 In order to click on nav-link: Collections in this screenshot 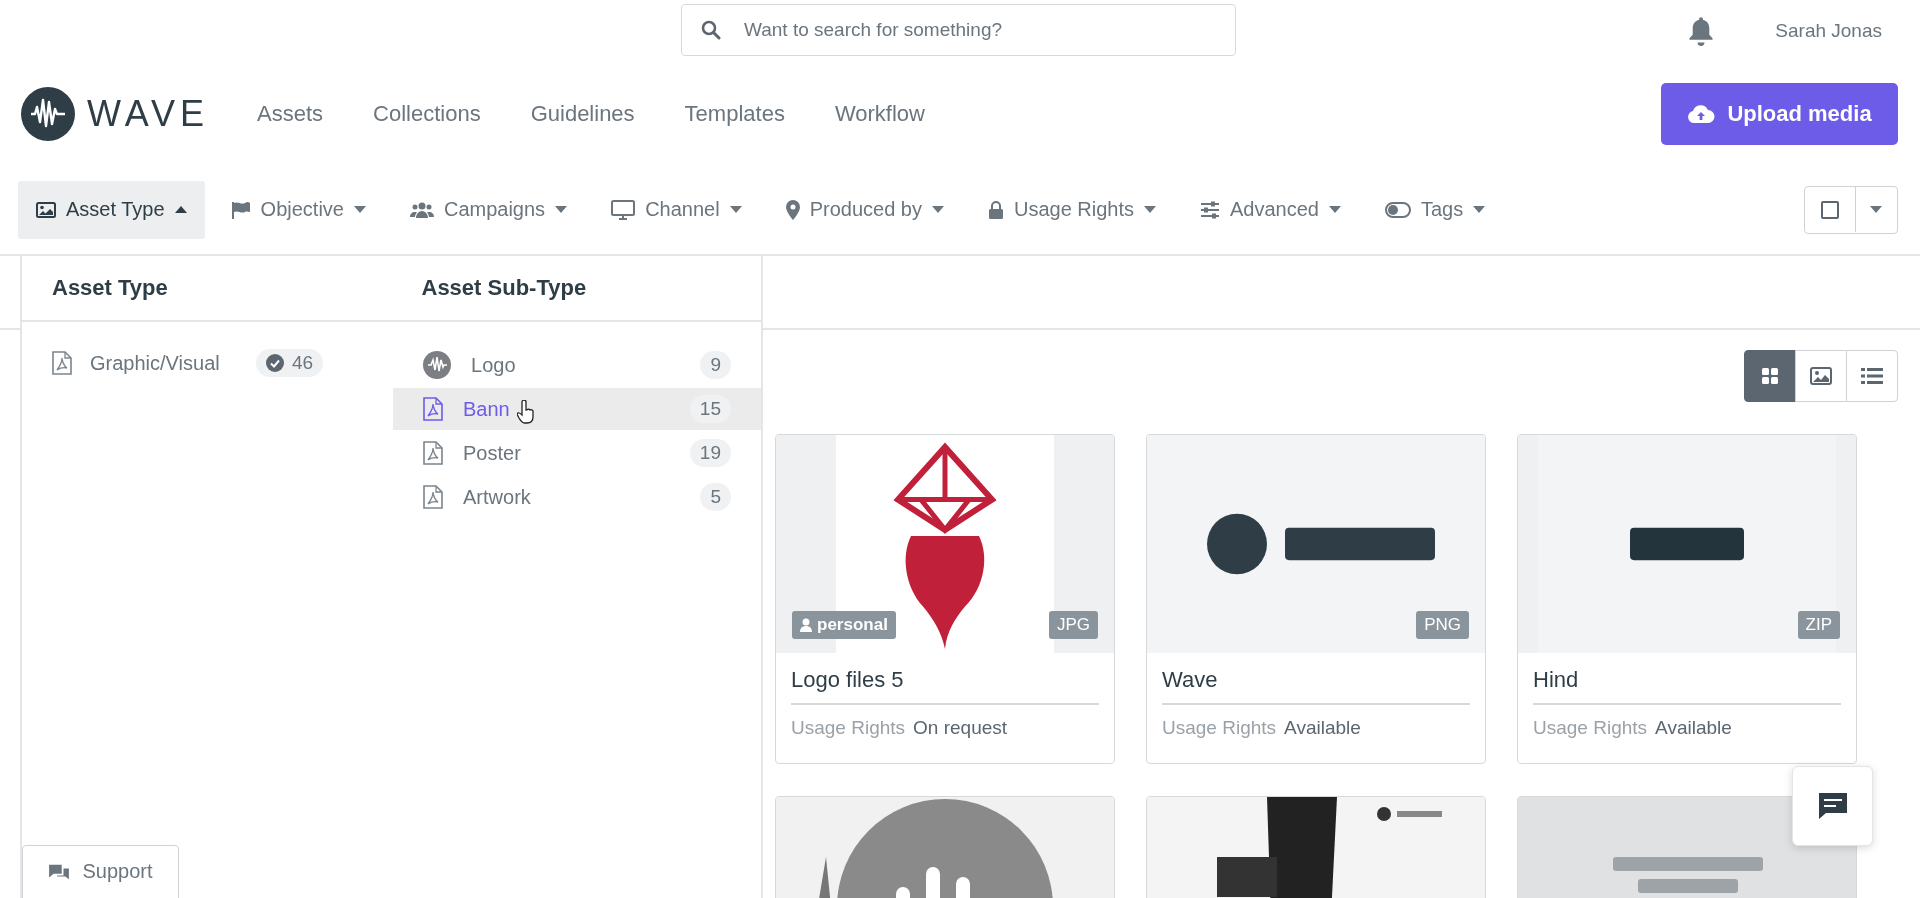, I will do `click(427, 113)`.